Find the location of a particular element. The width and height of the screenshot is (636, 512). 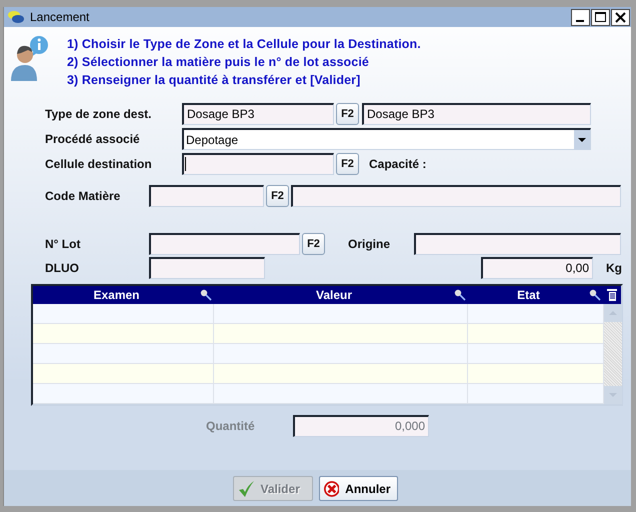

capacity-label: Capacité : is located at coordinates (397, 164).